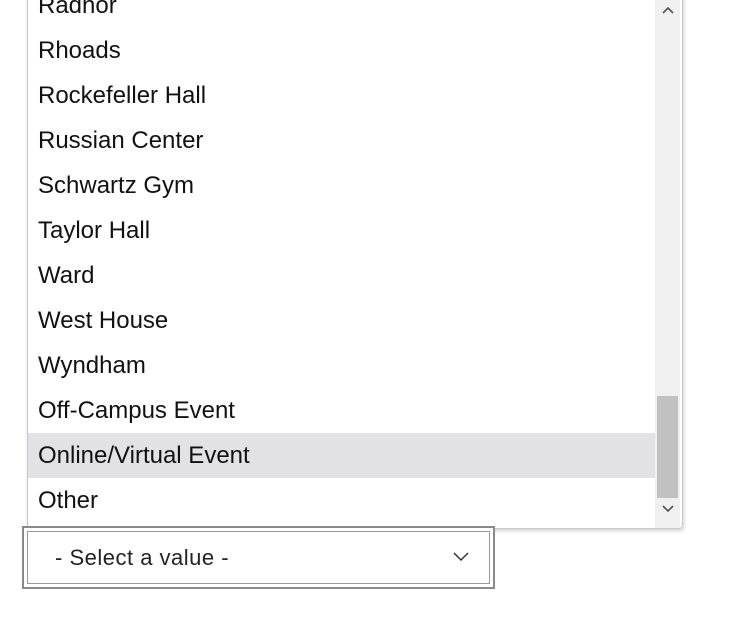 The height and width of the screenshot is (617, 737). I want to click on chevron-up-icon, so click(667, 10).